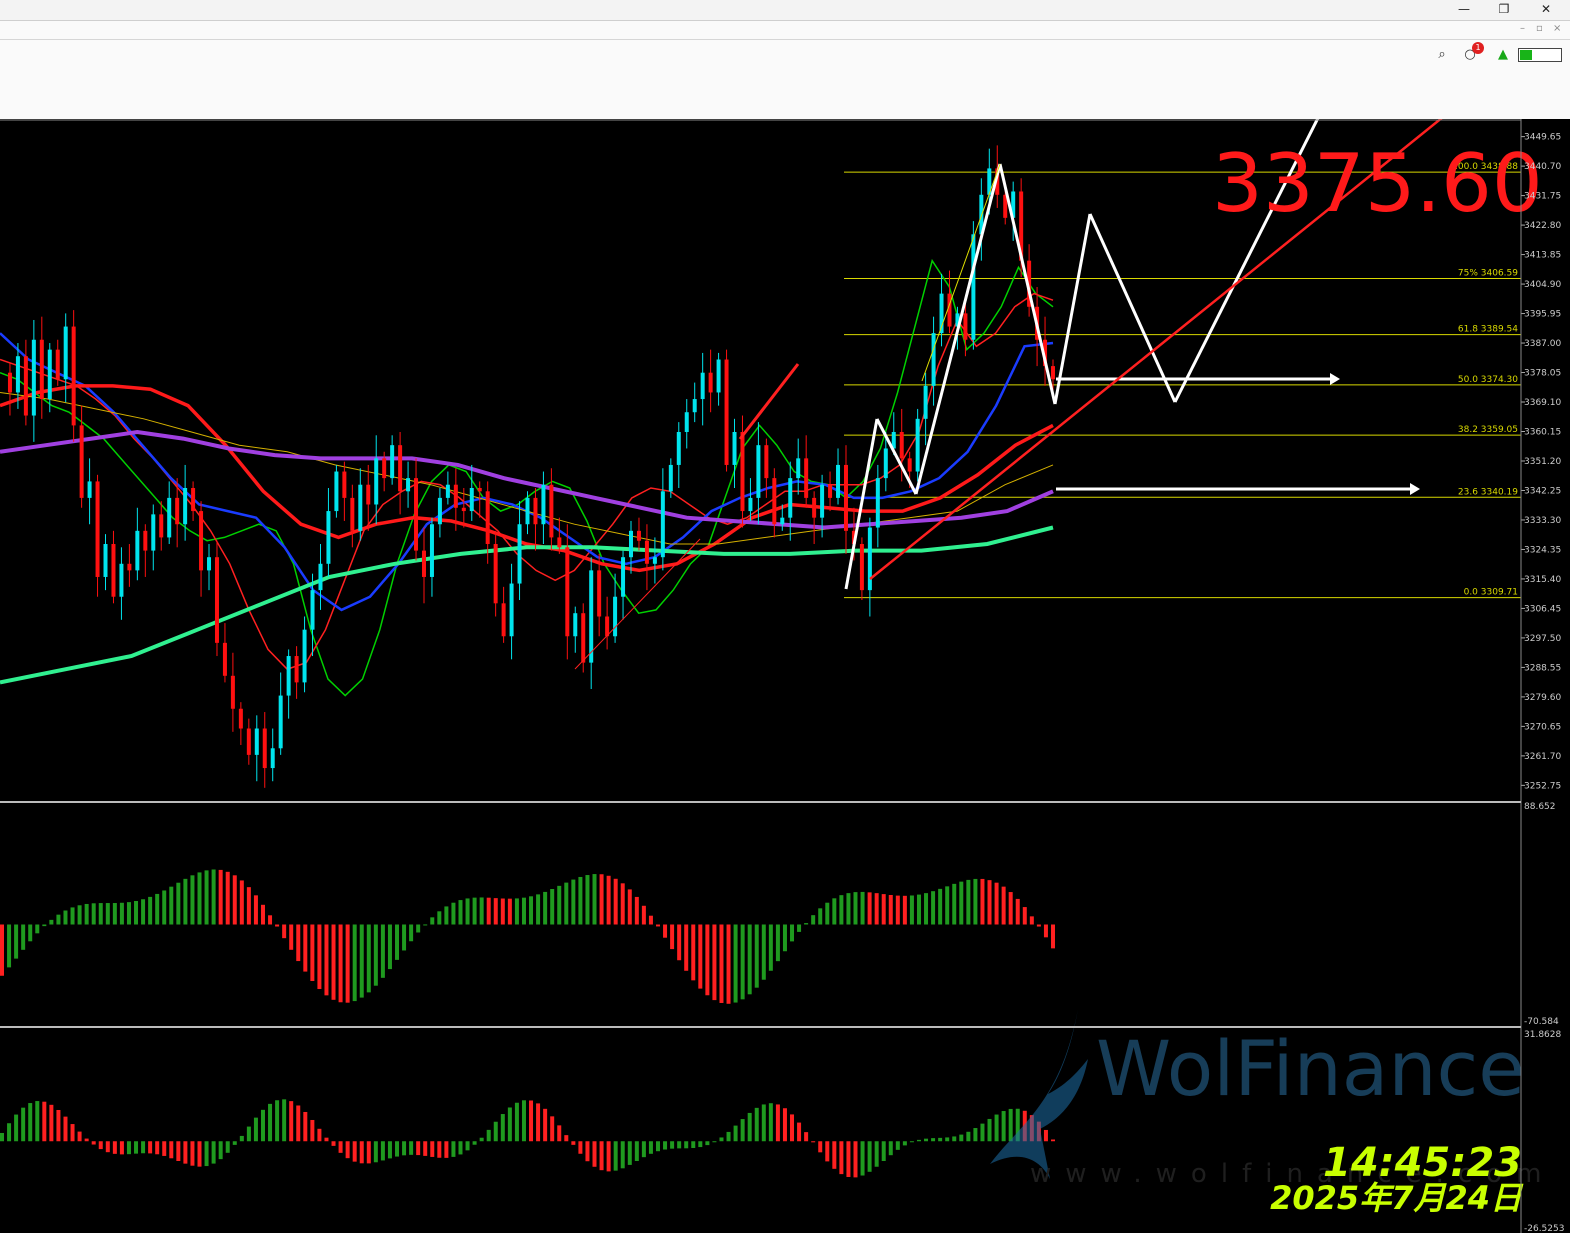  What do you see at coordinates (1557, 28) in the screenshot?
I see `chart-close-button: ×` at bounding box center [1557, 28].